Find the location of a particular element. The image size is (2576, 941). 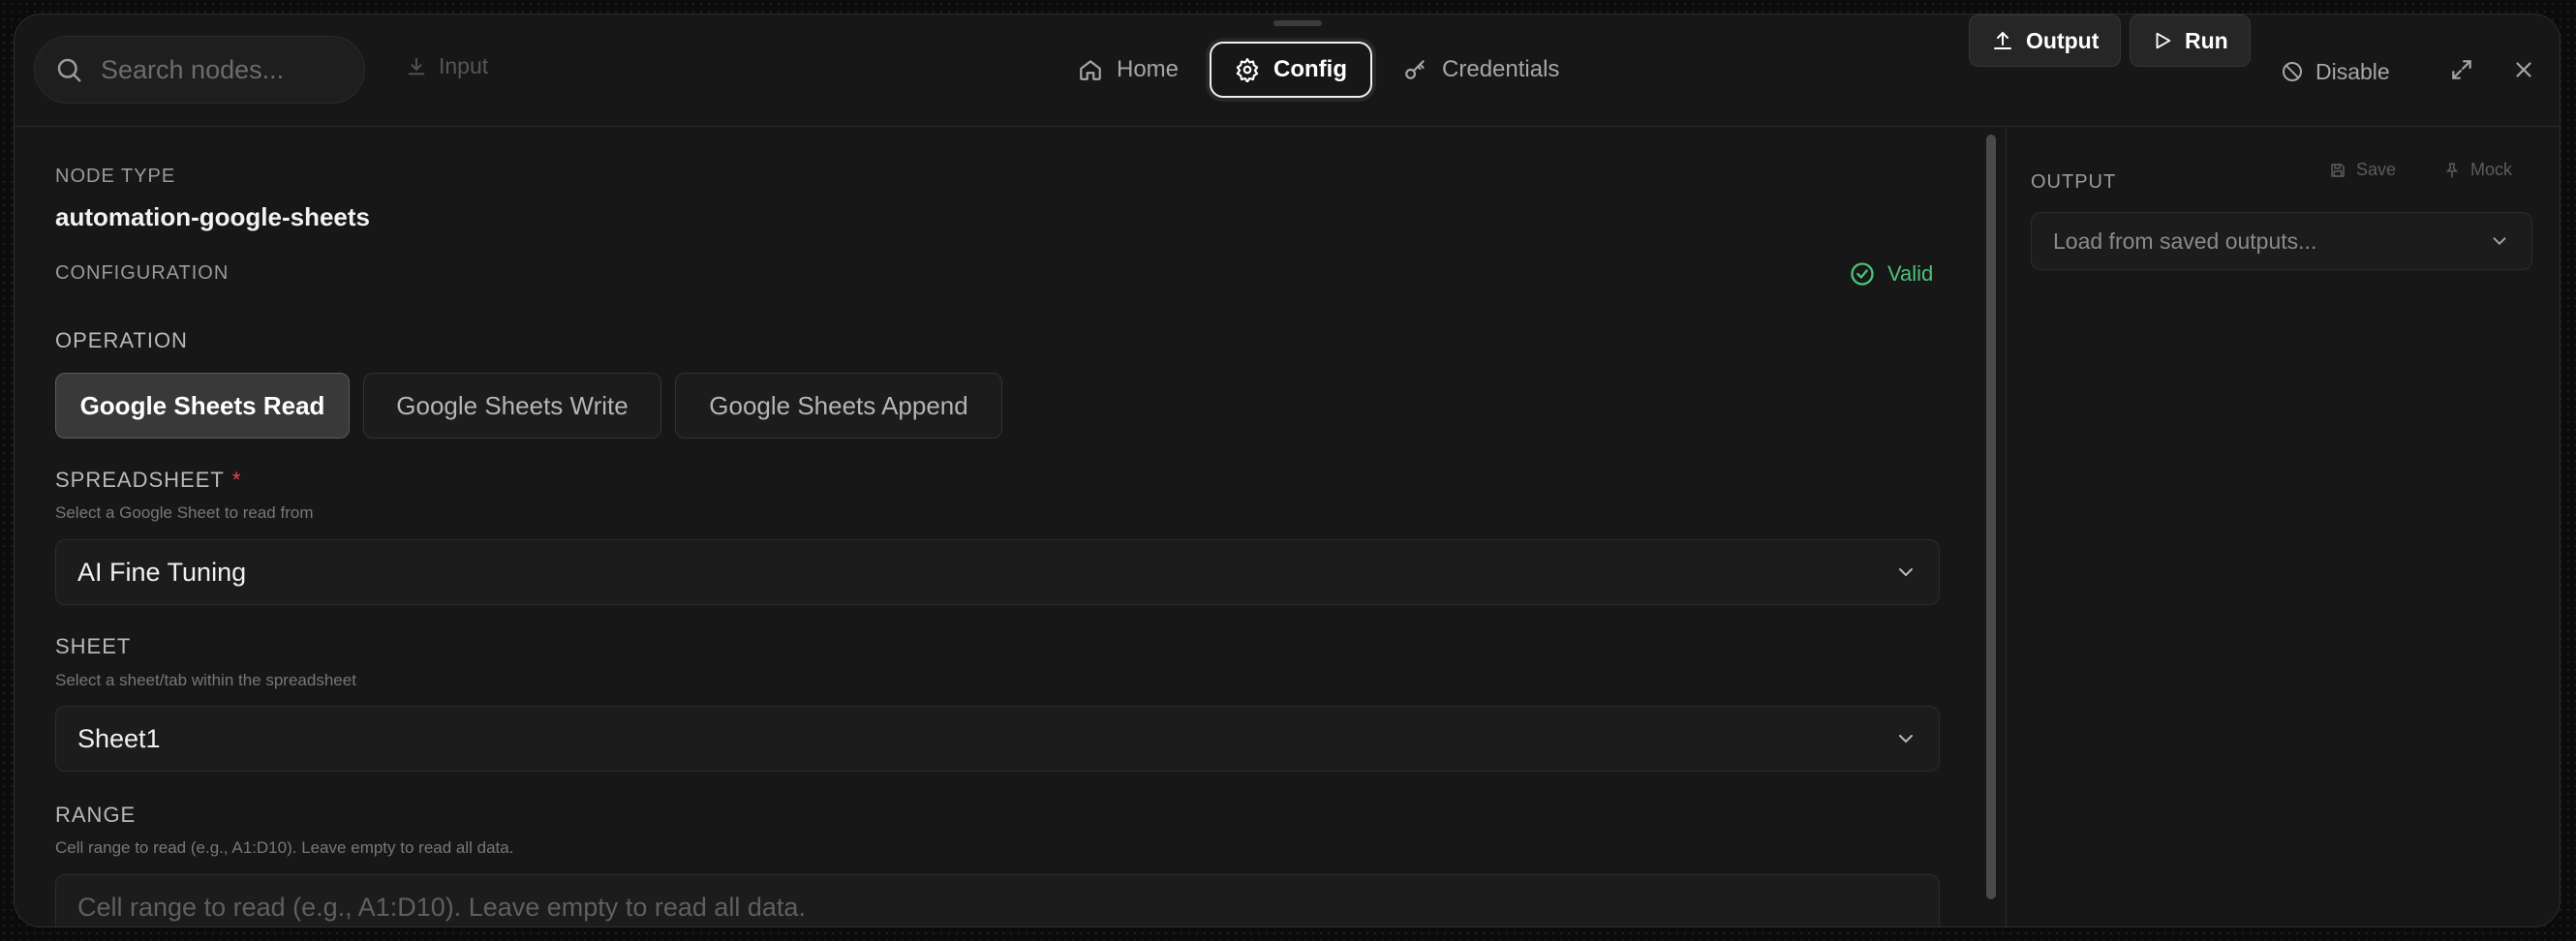

spreadsheet-value: AI Fine Tuning is located at coordinates (162, 572).